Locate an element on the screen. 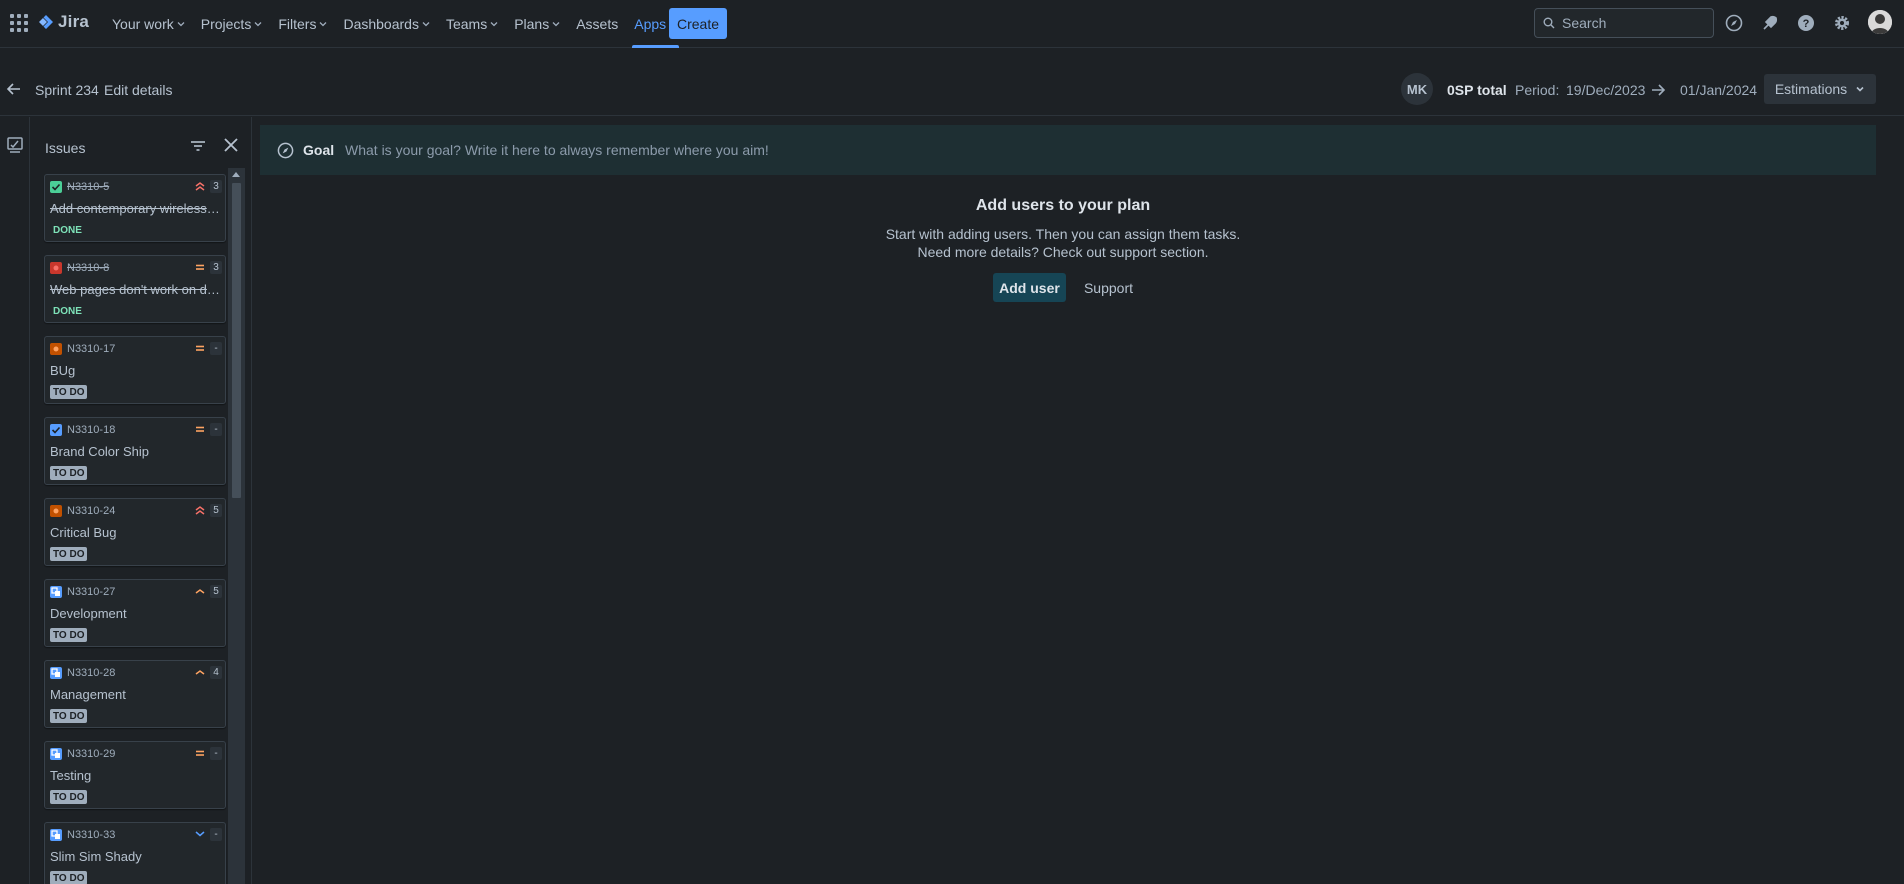 The width and height of the screenshot is (1904, 884). add-user-button: Add user is located at coordinates (1029, 287).